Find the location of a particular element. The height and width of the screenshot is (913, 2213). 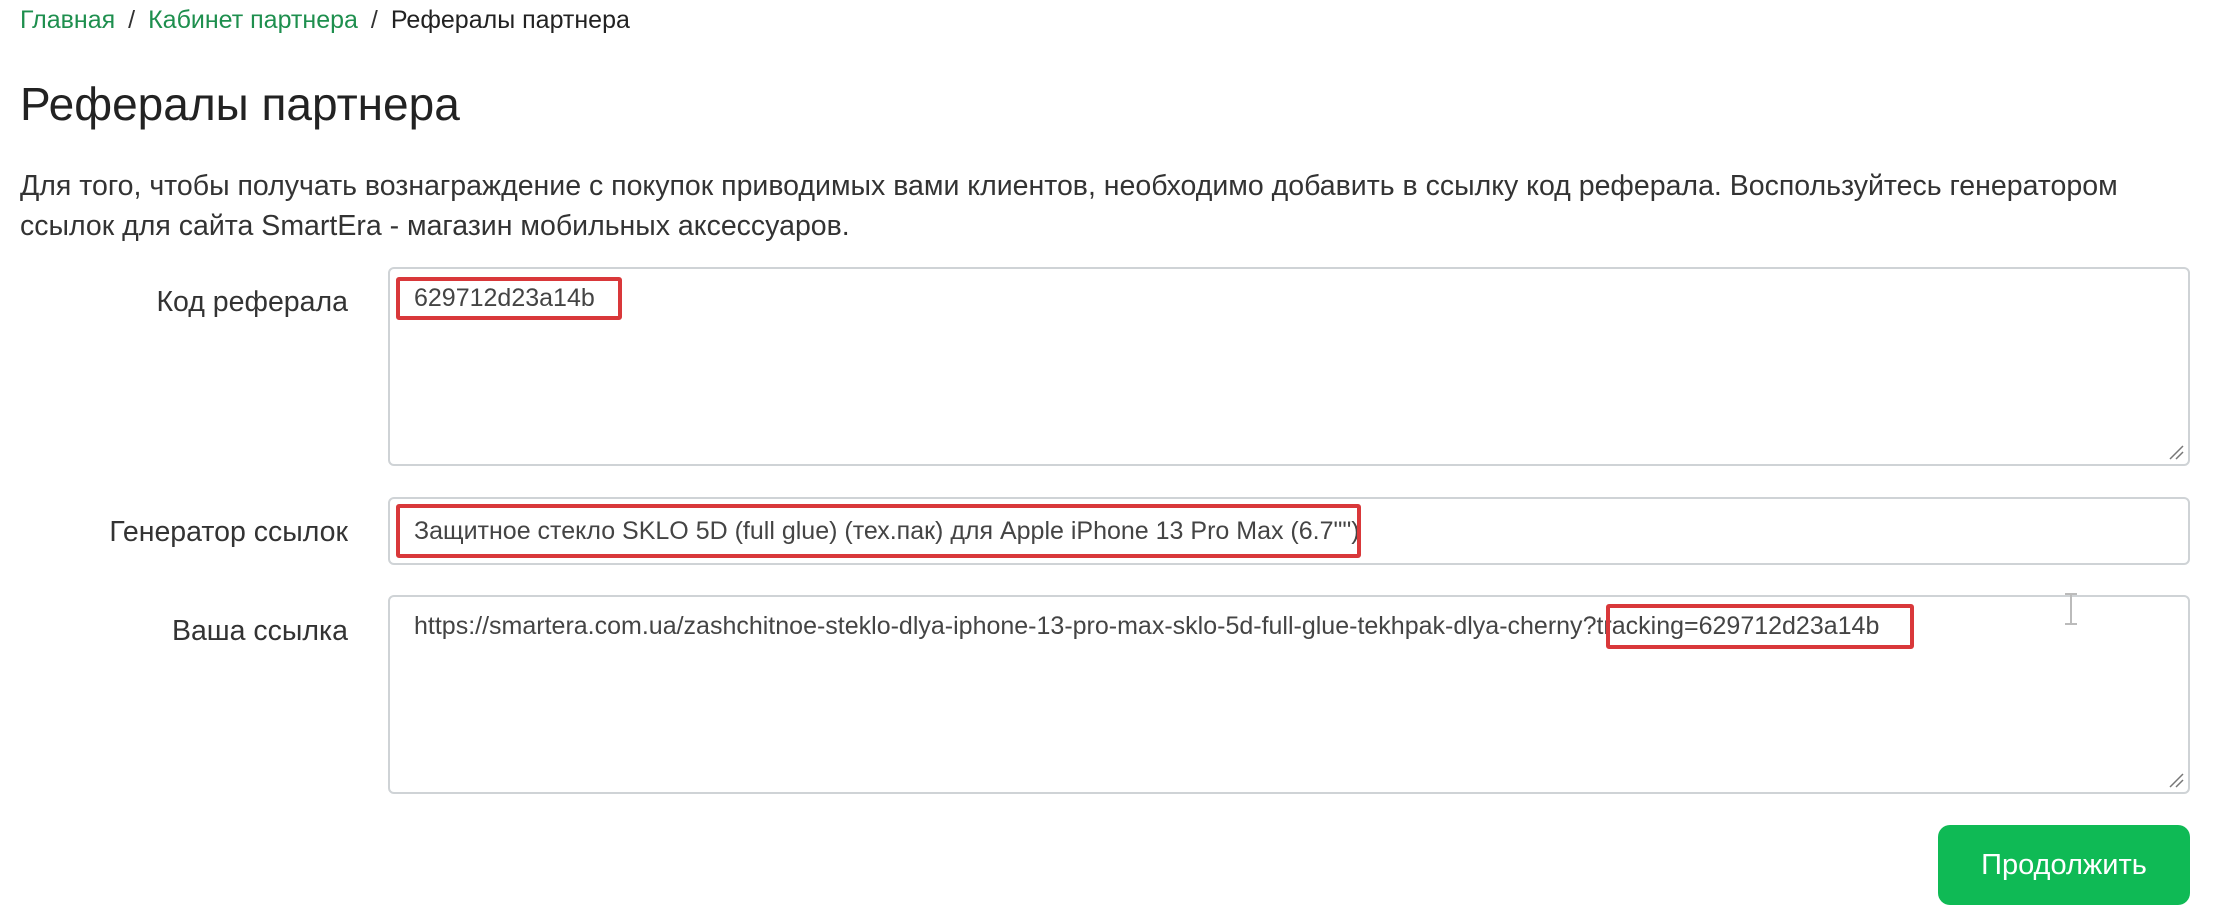

breadcrumb-link-cabinet: Кабинет партнера is located at coordinates (253, 20).